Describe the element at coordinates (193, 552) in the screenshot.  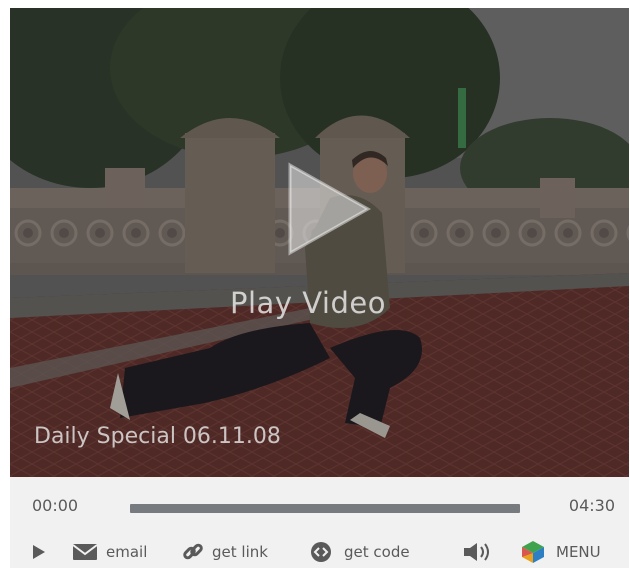
I see `link-icon` at that location.